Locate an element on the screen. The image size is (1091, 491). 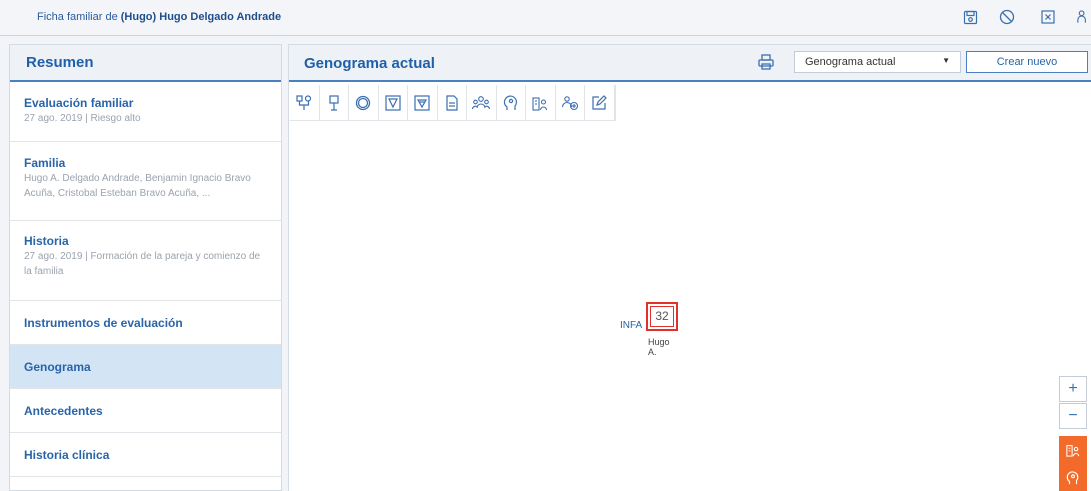
family-icon is located at coordinates (1083, 17).